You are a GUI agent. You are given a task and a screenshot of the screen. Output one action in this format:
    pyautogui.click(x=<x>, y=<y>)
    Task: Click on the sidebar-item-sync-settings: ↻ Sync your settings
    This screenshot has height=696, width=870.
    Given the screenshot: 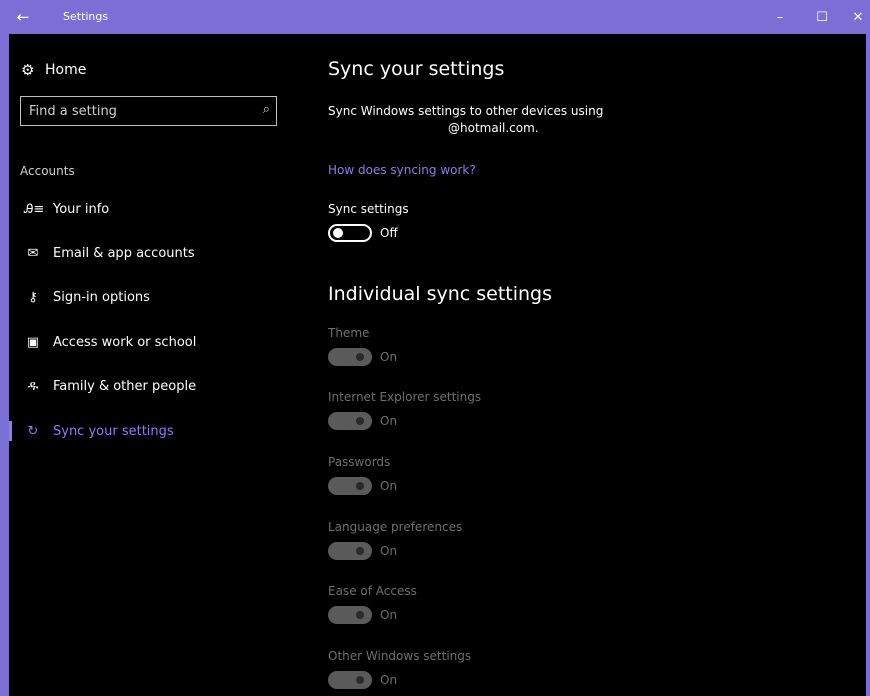 What is the action you would take?
    pyautogui.click(x=157, y=431)
    